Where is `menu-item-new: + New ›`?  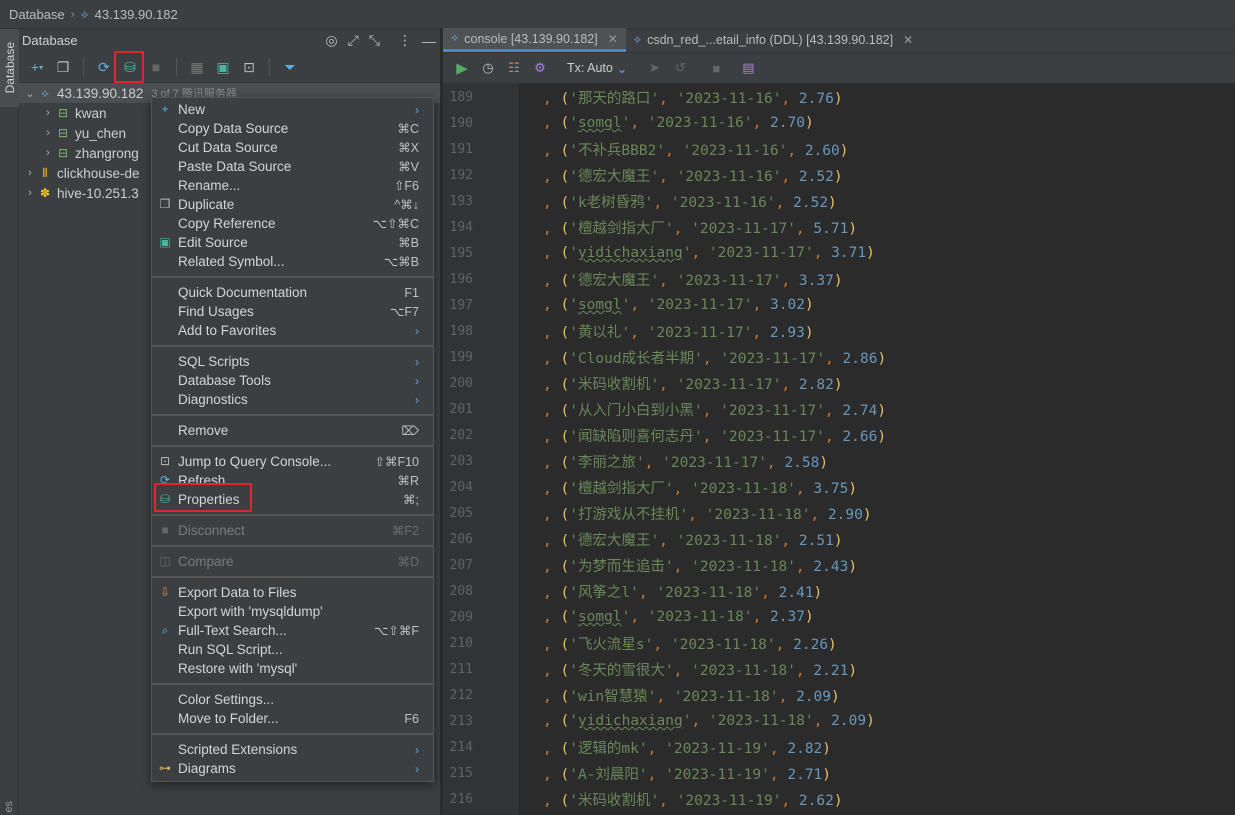 menu-item-new: + New › is located at coordinates (292, 109).